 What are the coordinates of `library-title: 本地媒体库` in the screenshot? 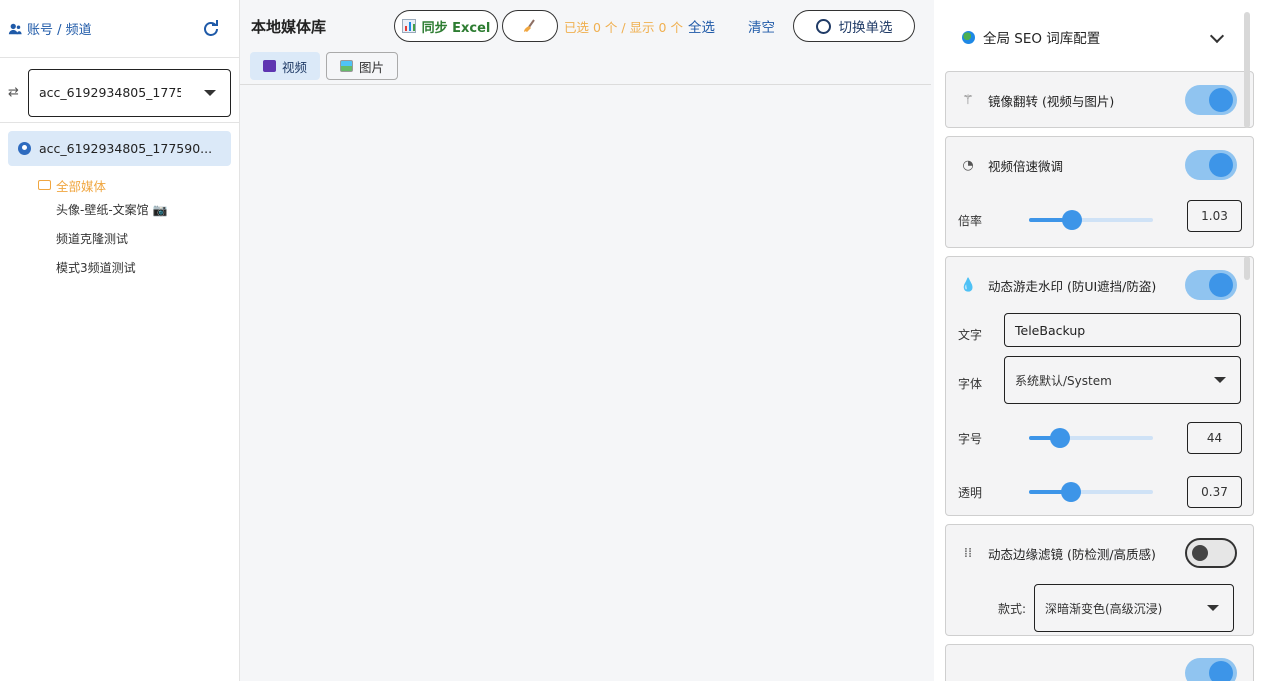 It's located at (289, 26).